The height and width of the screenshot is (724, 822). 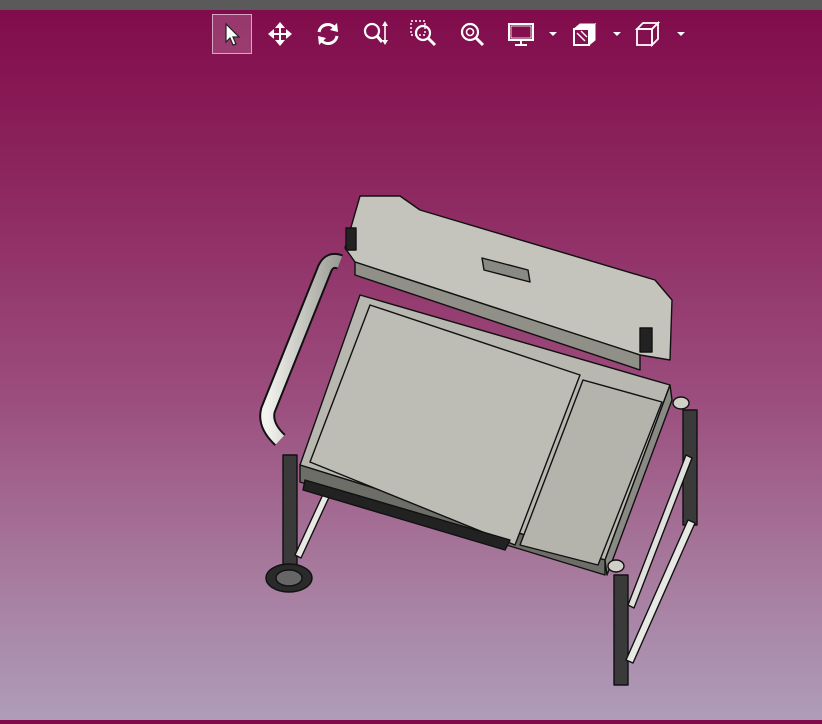 I want to click on zoom-updown-icon, so click(x=375, y=33).